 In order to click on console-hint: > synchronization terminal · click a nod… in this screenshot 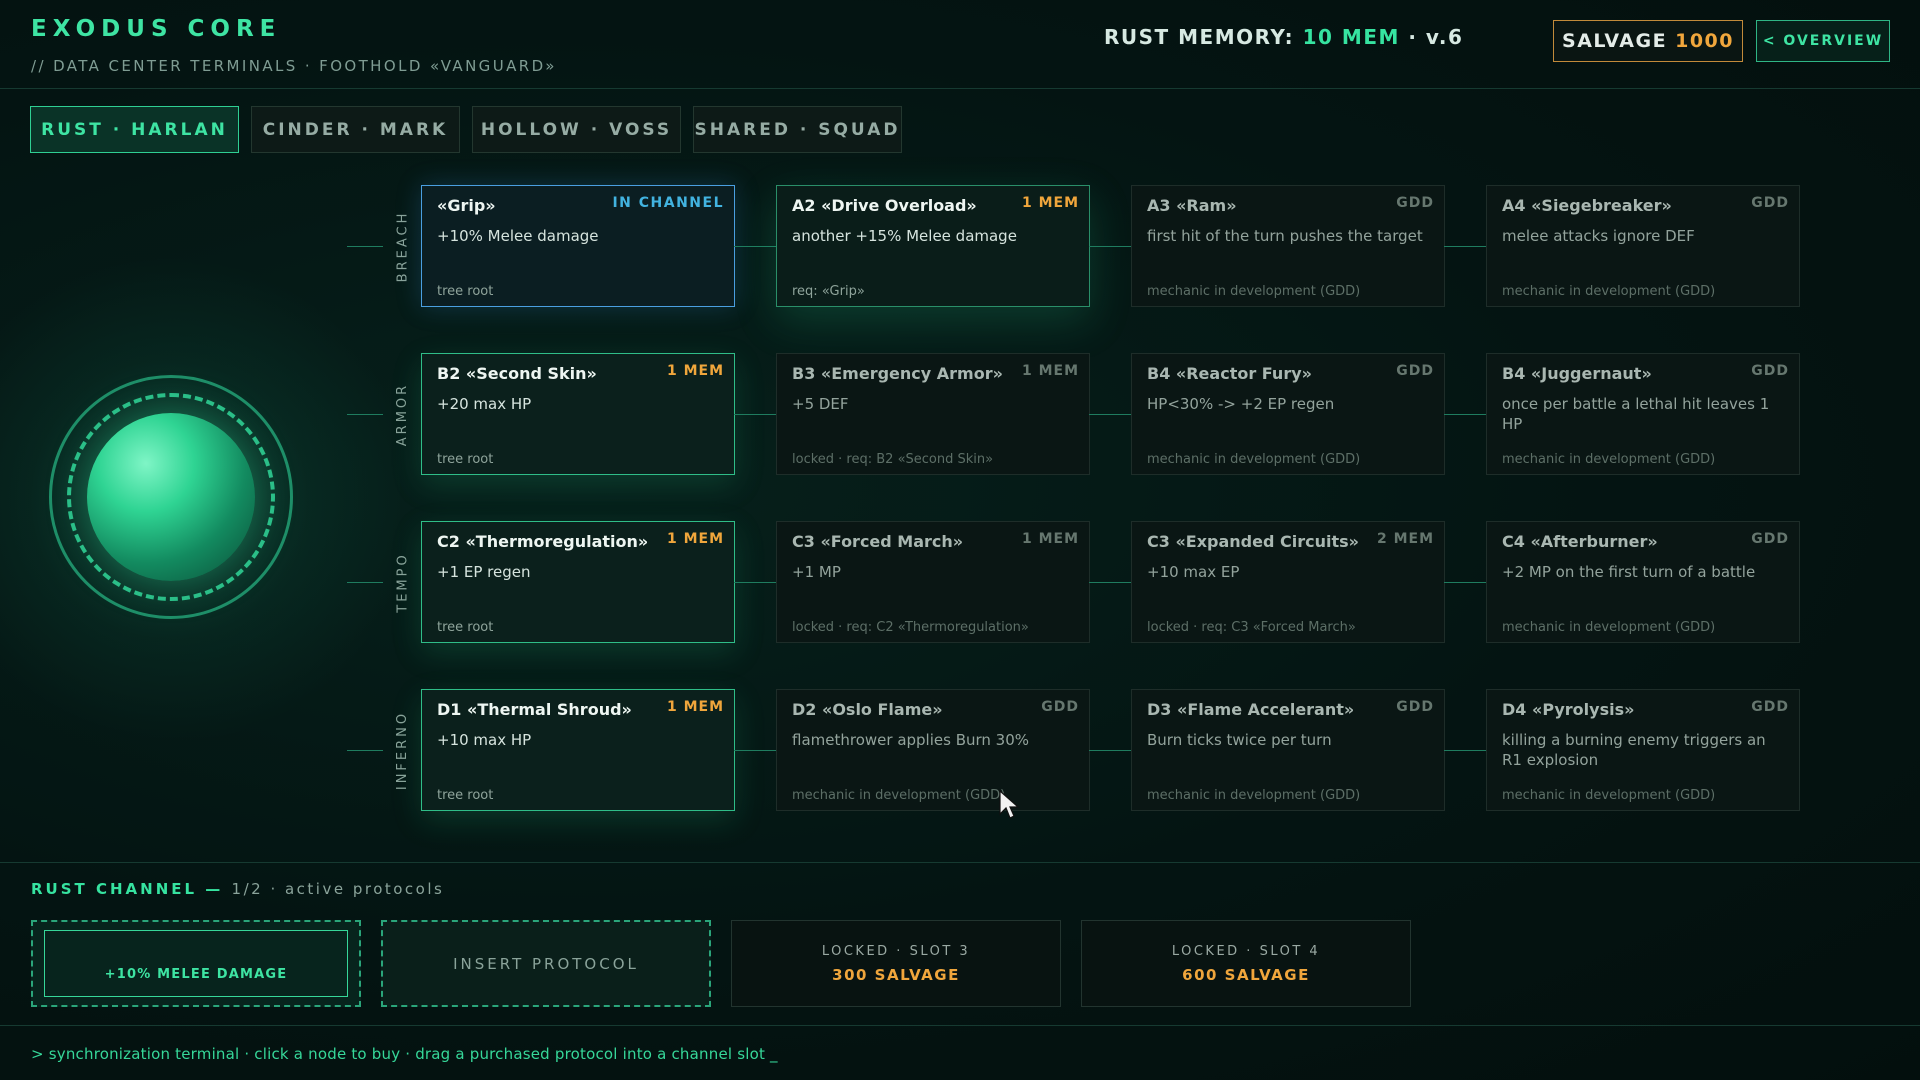, I will do `click(404, 1054)`.